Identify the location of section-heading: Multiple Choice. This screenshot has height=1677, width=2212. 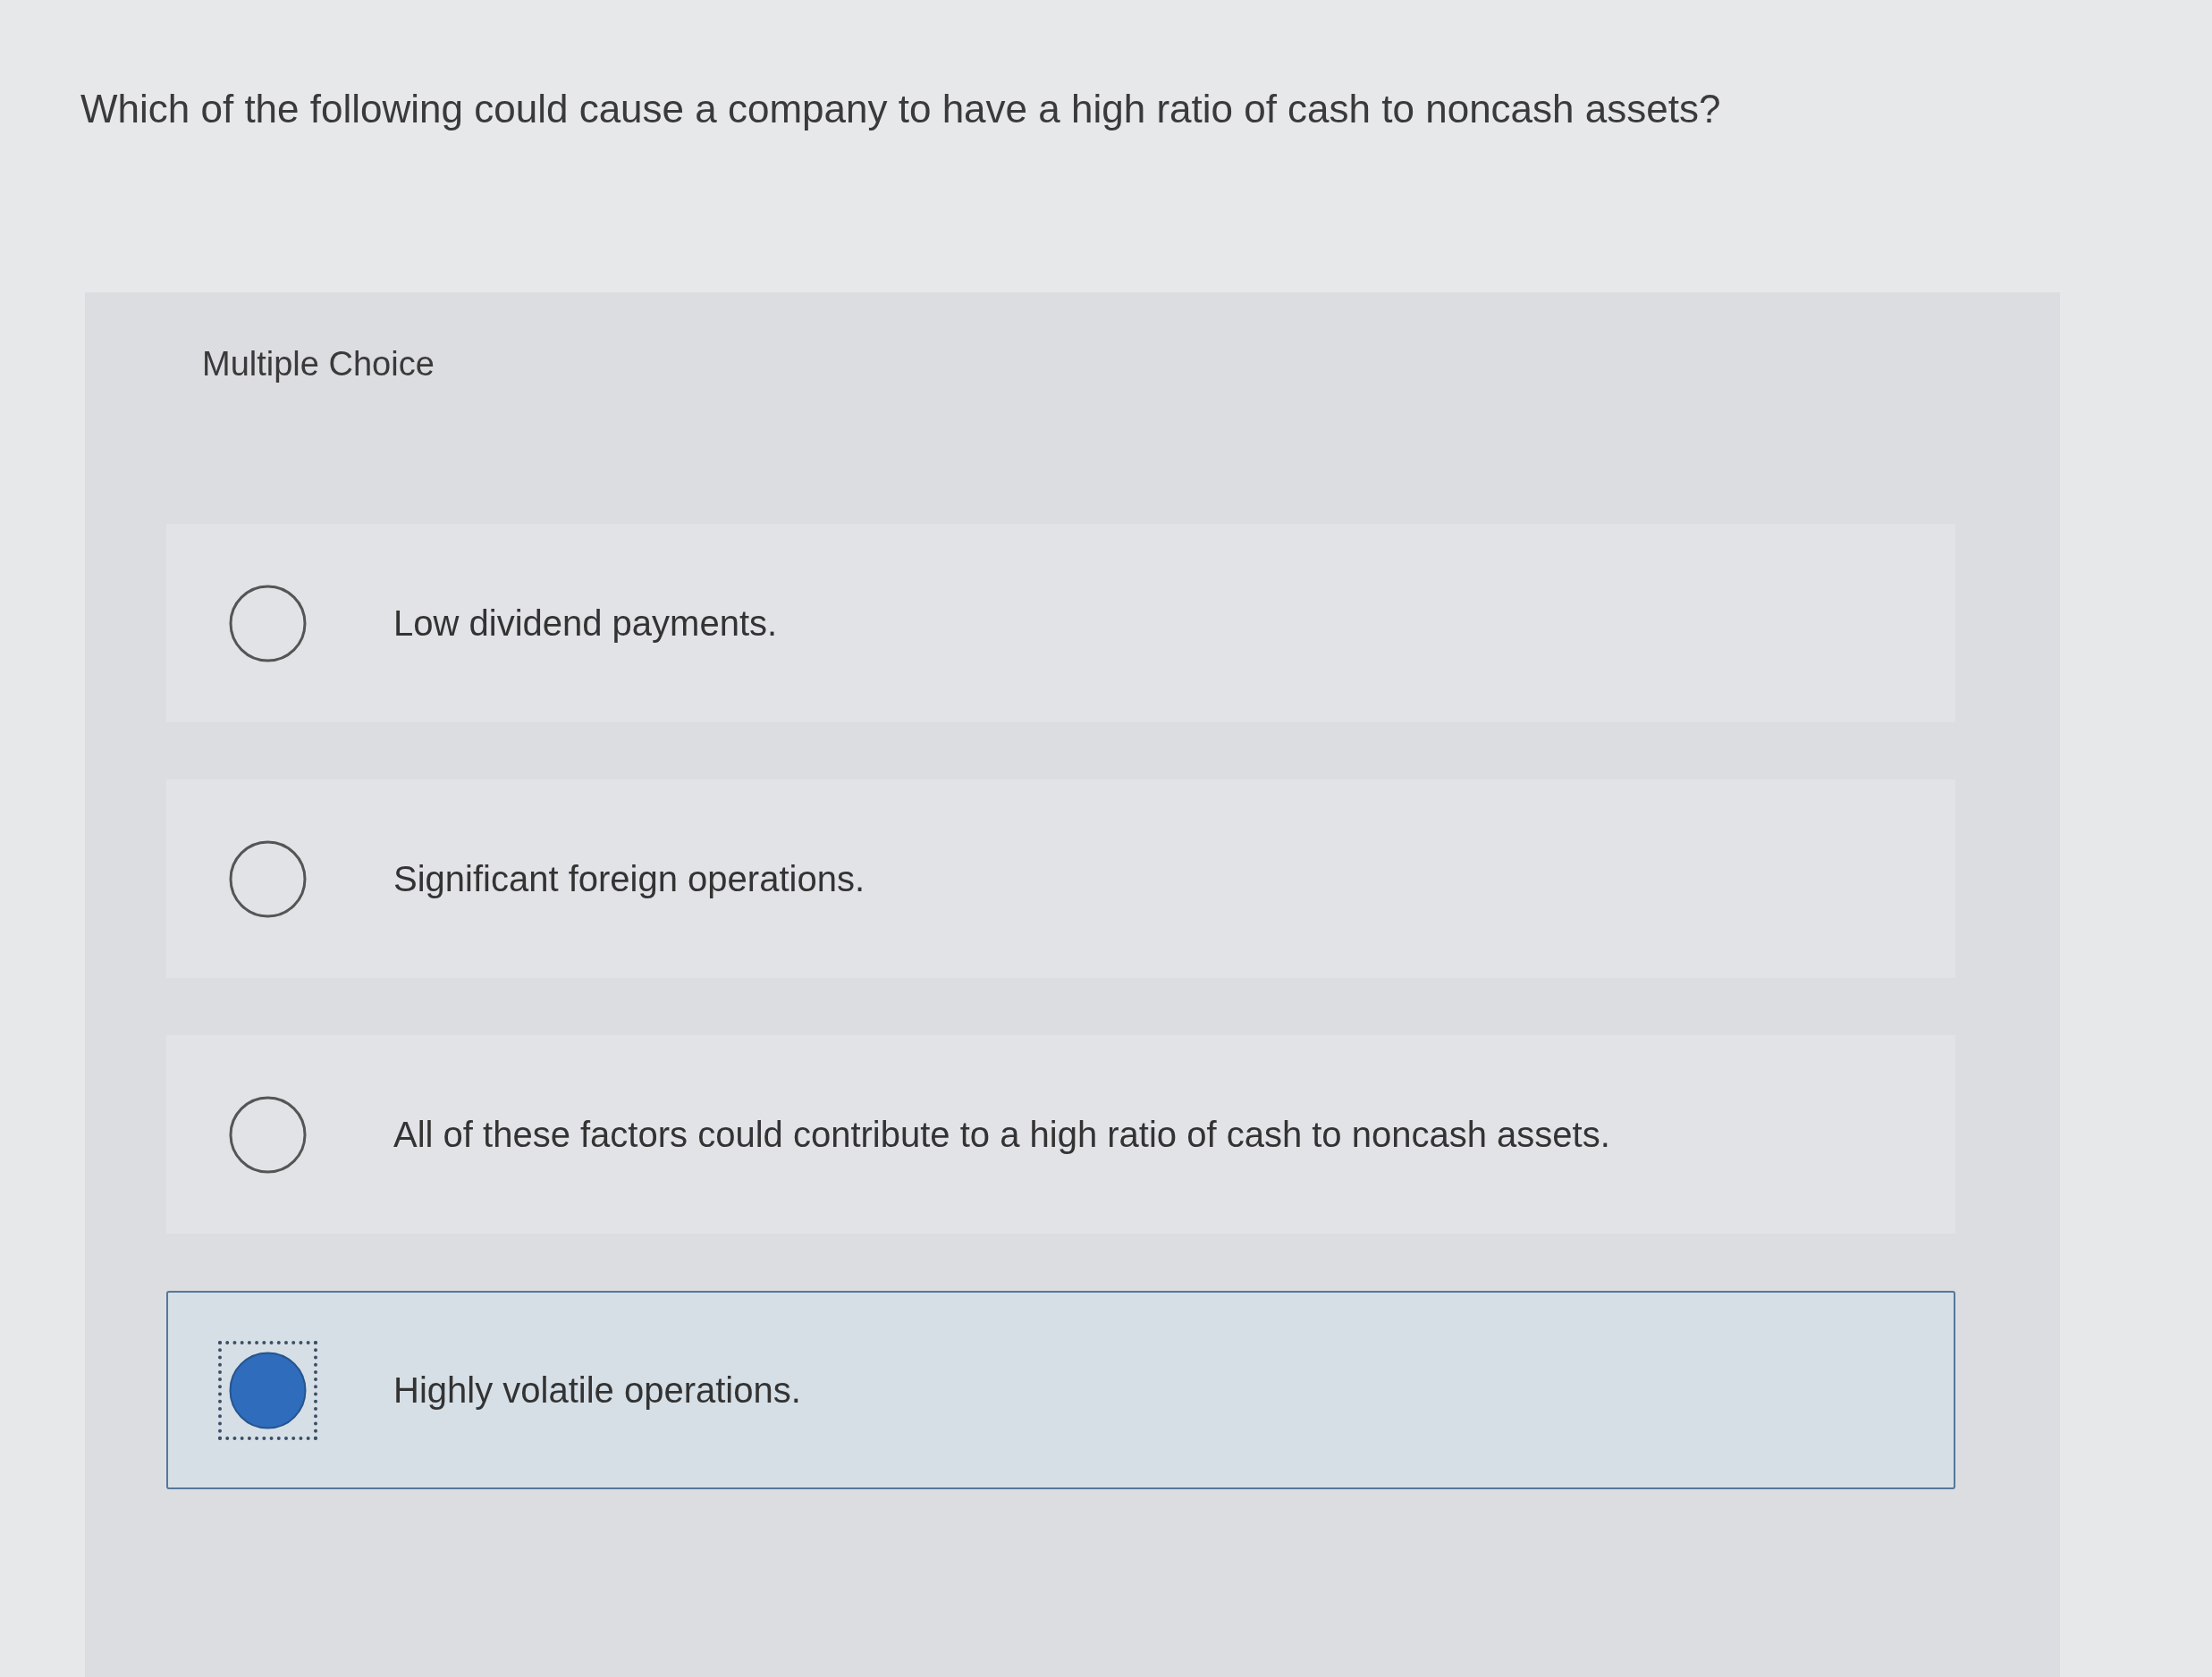
(318, 364).